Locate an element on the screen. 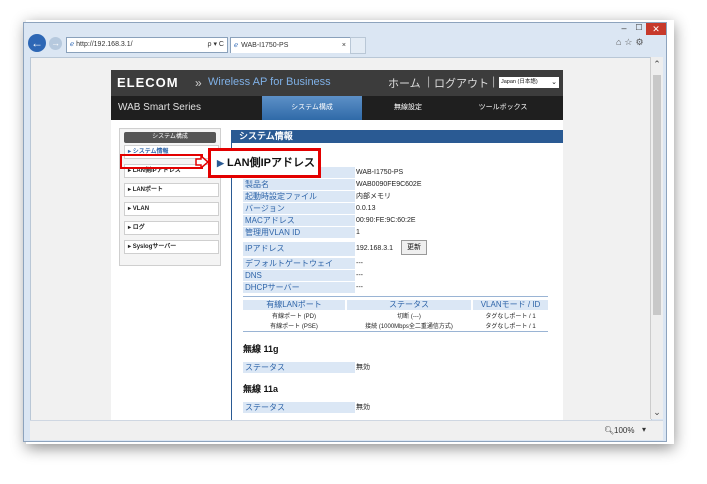 Image resolution: width=707 pixels, height=484 pixels. callout-triangle-icon: ▶ is located at coordinates (220, 163).